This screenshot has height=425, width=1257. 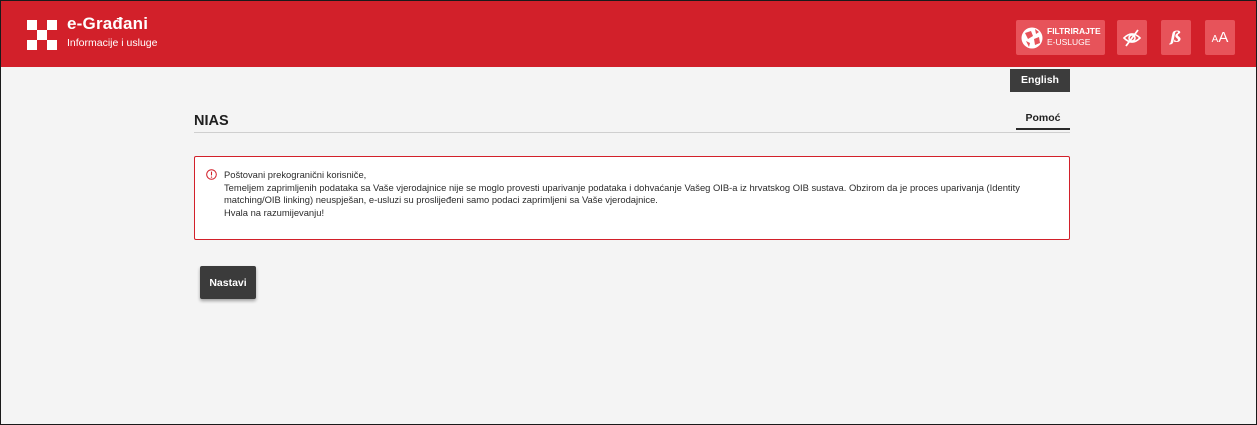 What do you see at coordinates (112, 43) in the screenshot?
I see `brand-subtitle: Informacije i usluge` at bounding box center [112, 43].